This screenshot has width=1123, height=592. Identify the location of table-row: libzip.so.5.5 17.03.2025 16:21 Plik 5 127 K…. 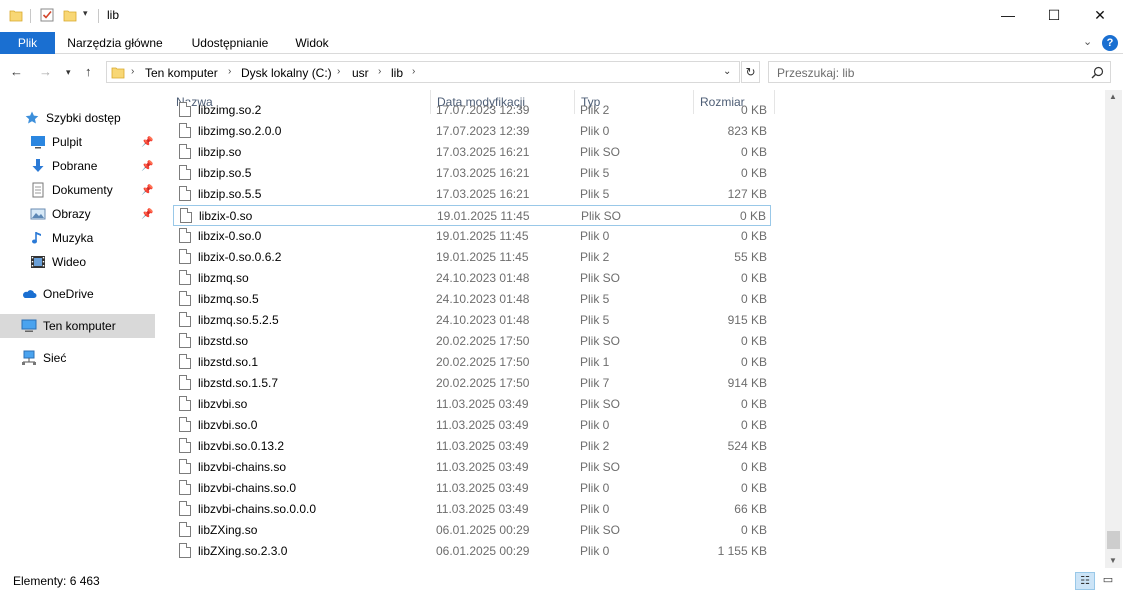
(472, 194).